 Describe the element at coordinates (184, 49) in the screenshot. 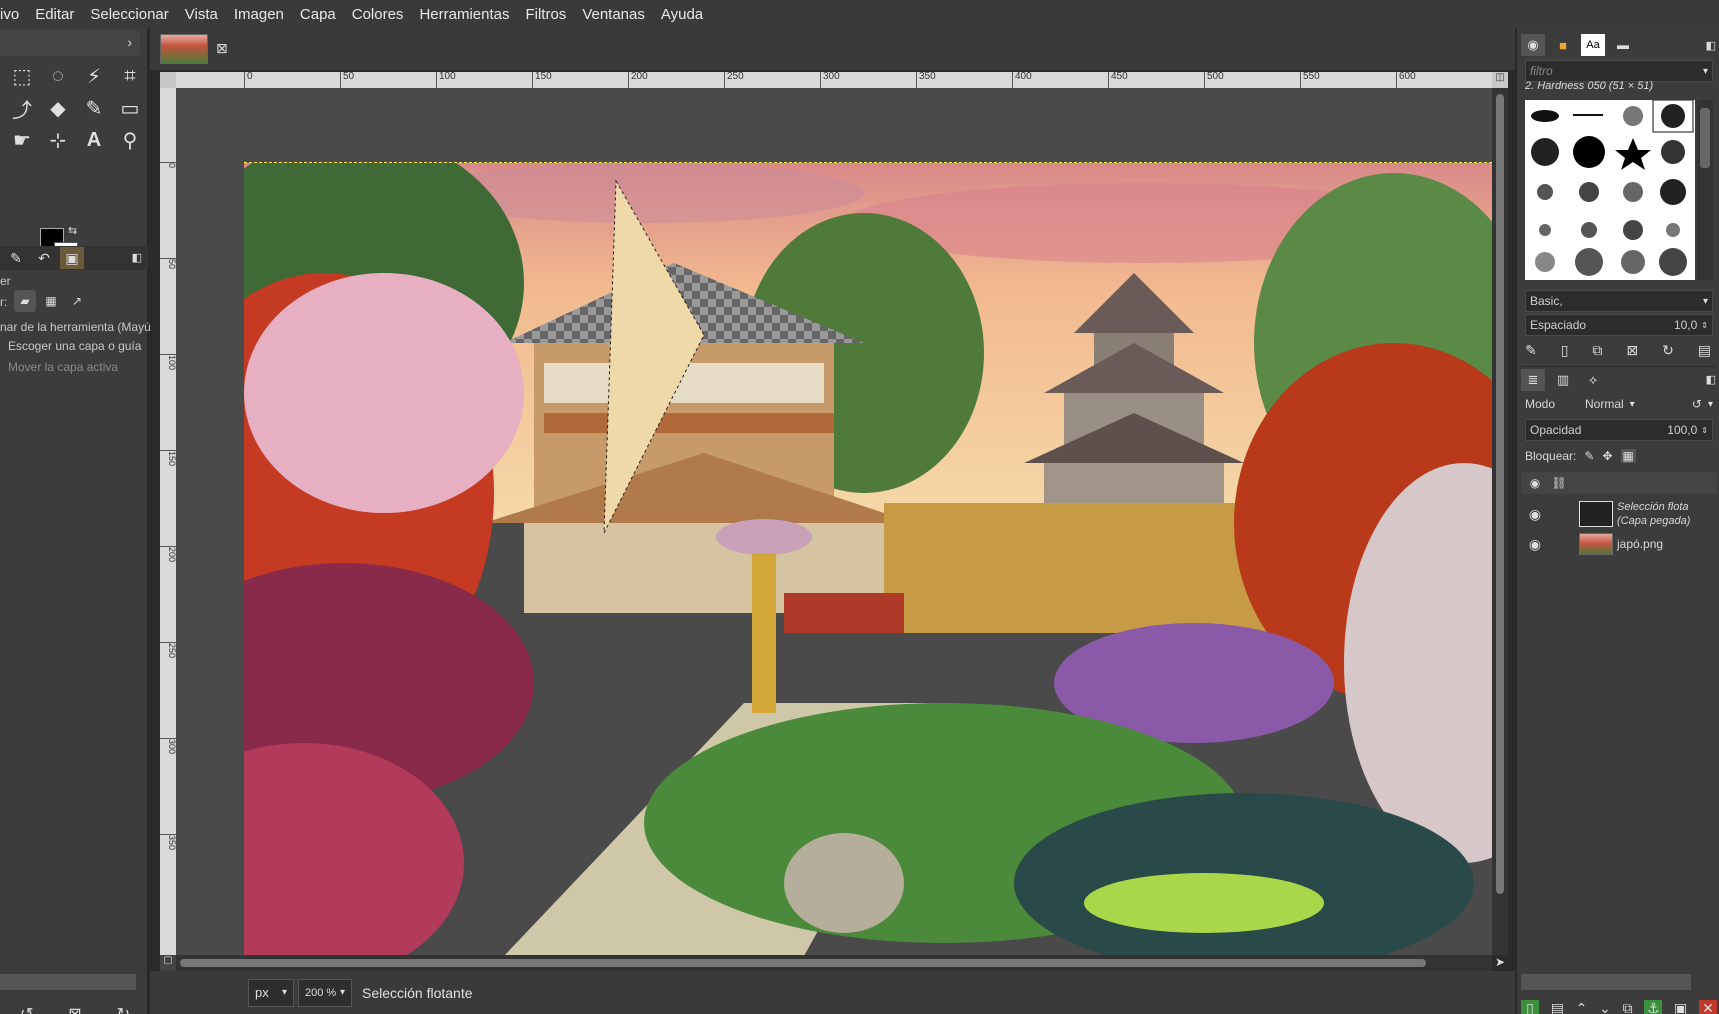

I see `image-tab-thumbnail` at that location.